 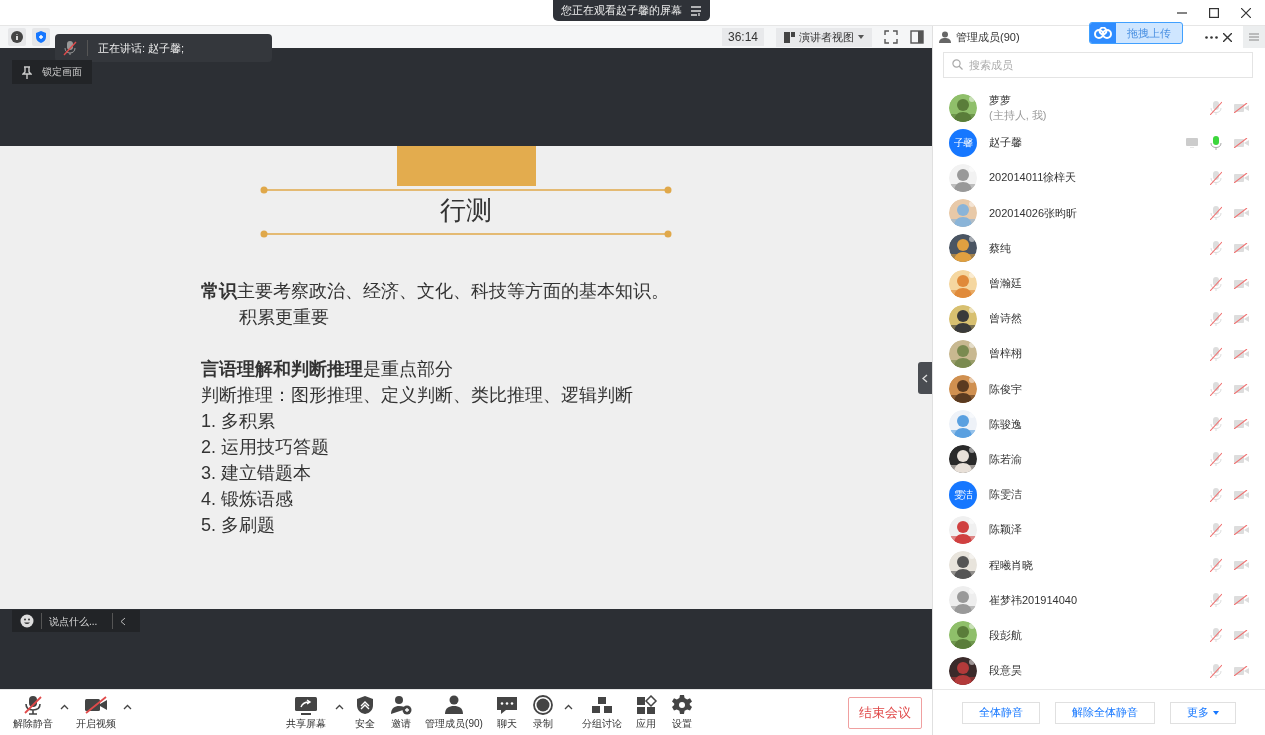 I want to click on breakout-button: 分组讨论, so click(x=601, y=712).